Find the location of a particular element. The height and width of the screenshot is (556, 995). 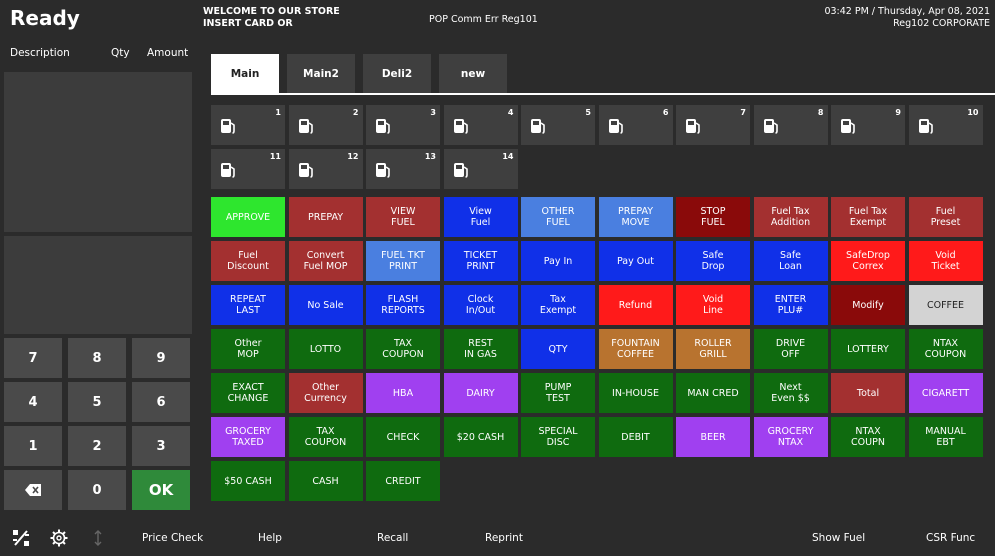

pump-7: 7 is located at coordinates (713, 125).